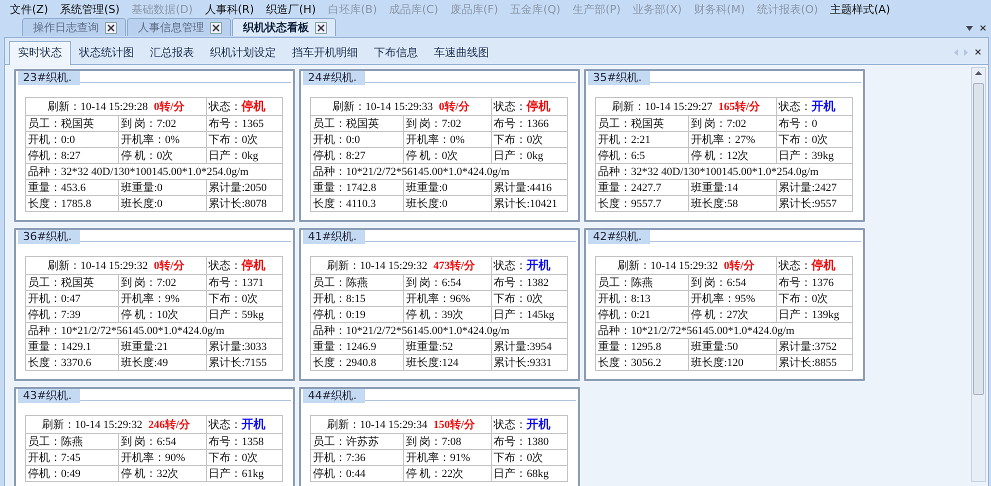  Describe the element at coordinates (814, 282) in the screenshot. I see `table-cell: 布号：1376` at that location.